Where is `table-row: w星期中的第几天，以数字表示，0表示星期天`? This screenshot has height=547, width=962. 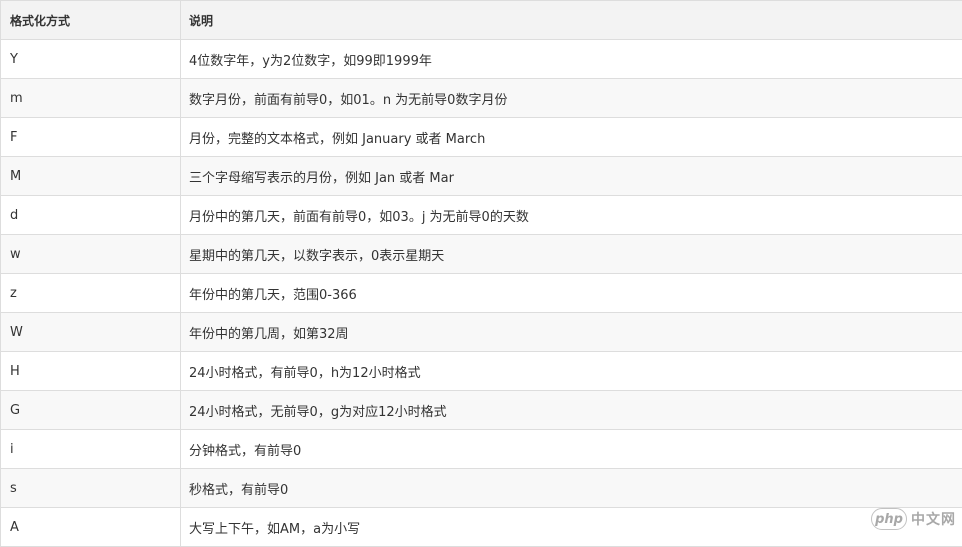 table-row: w星期中的第几天，以数字表示，0表示星期天 is located at coordinates (481, 254).